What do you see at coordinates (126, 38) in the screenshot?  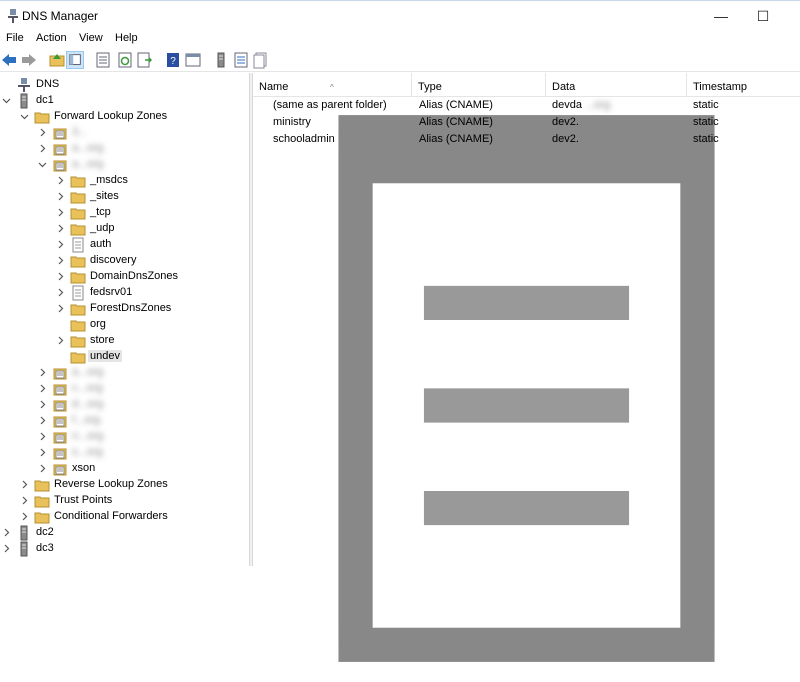 I see `menu-help: Help` at bounding box center [126, 38].